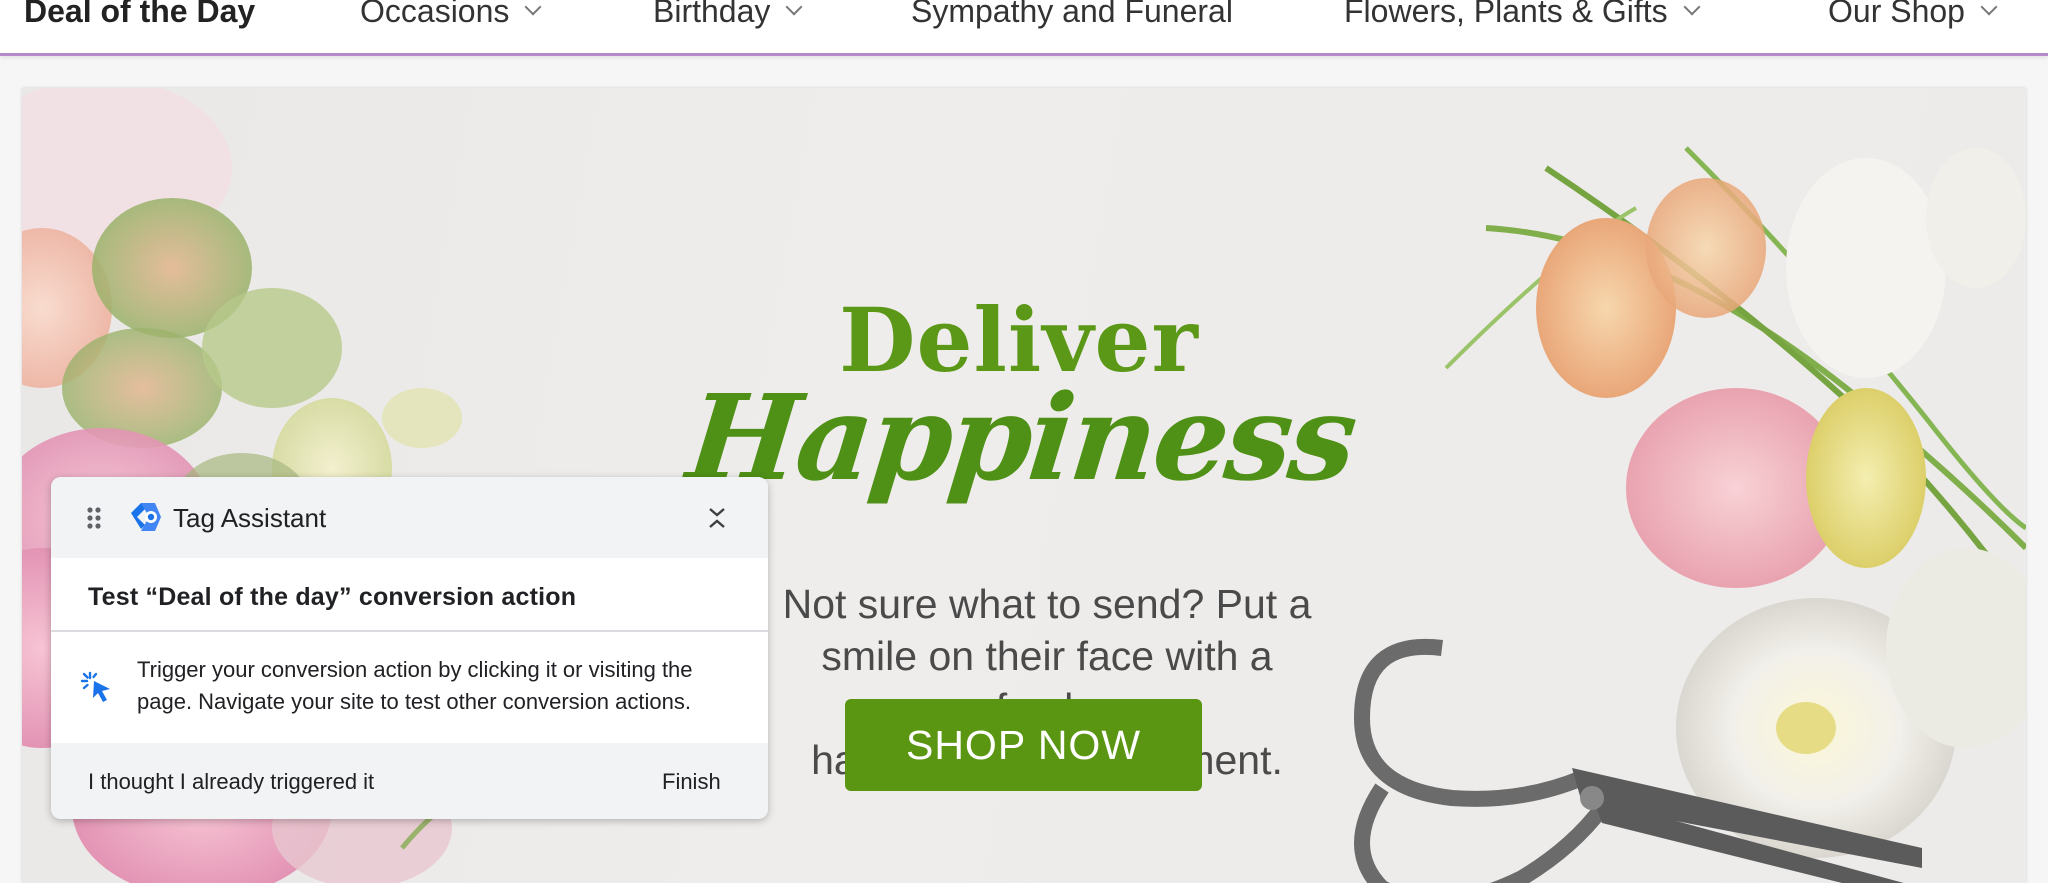 This screenshot has width=2048, height=883. What do you see at coordinates (691, 782) in the screenshot?
I see `finish-button: Finish` at bounding box center [691, 782].